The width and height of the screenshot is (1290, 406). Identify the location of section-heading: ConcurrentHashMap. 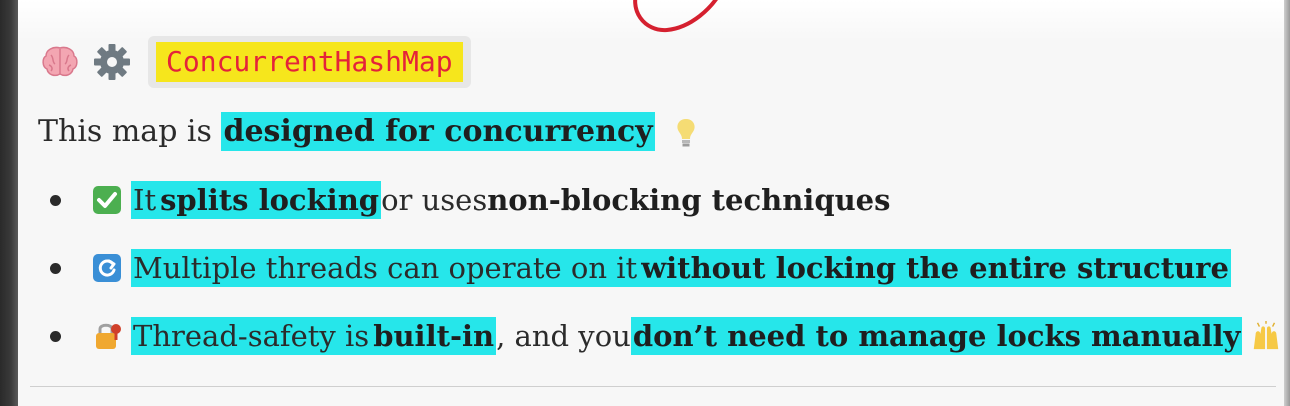
(254, 62).